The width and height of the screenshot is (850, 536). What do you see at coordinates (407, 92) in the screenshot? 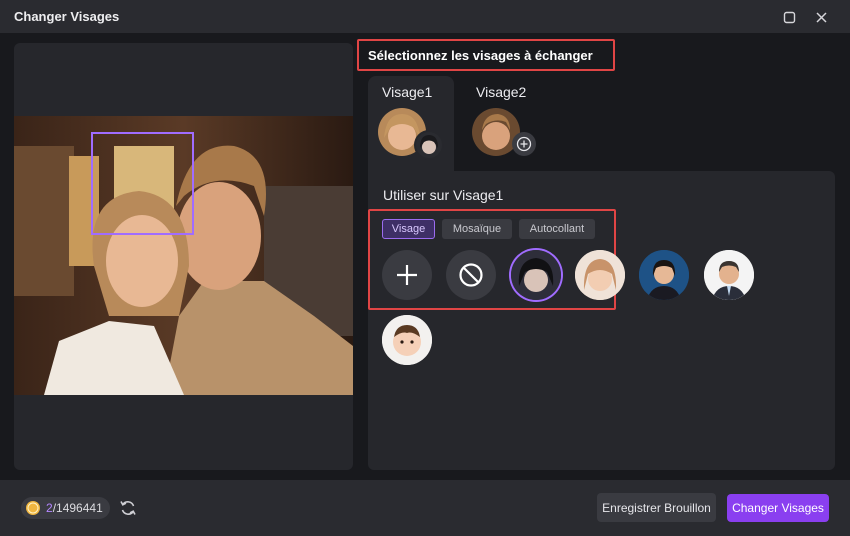
I see `tab-visage1-label: Visage1` at bounding box center [407, 92].